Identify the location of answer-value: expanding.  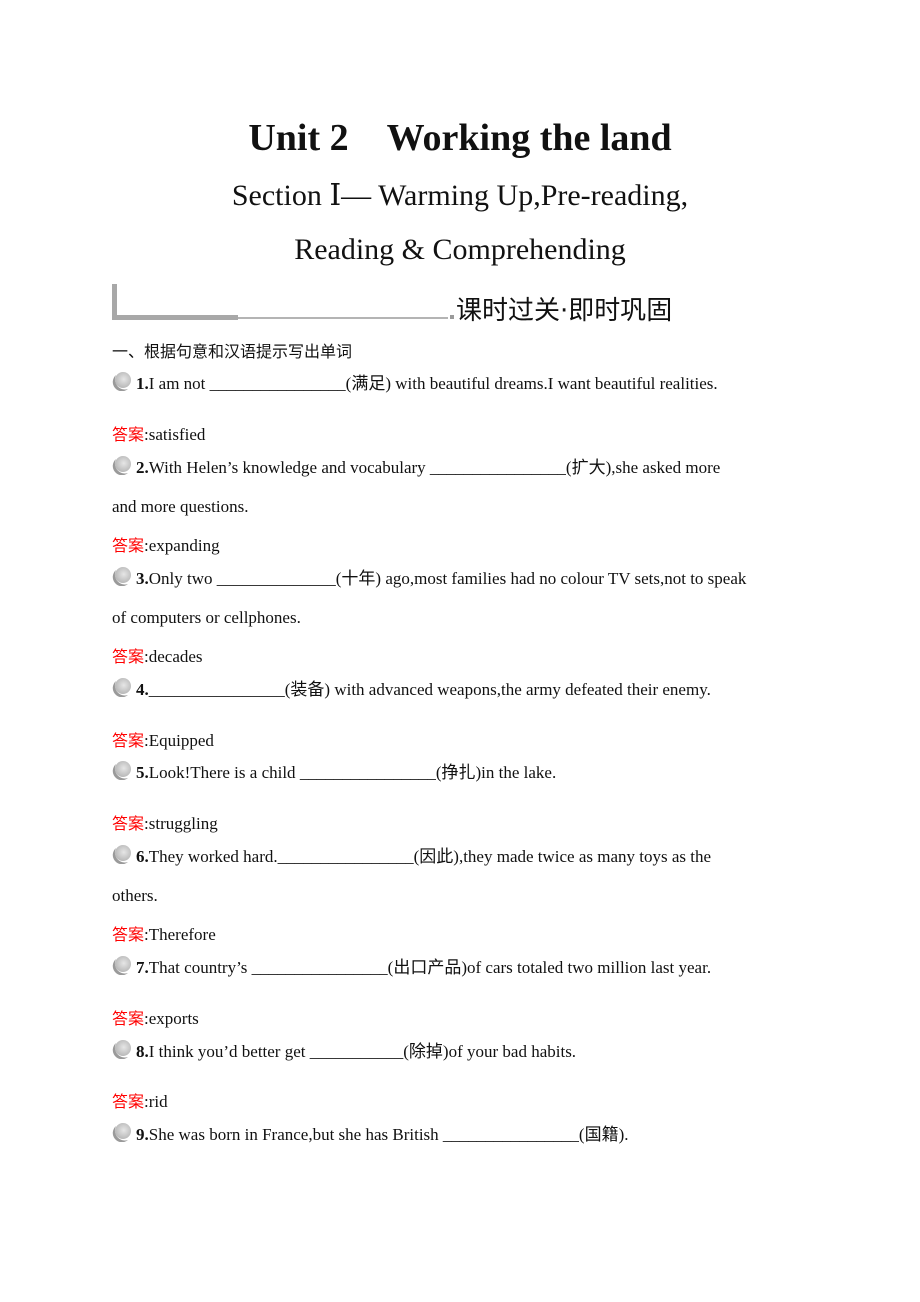
(184, 545).